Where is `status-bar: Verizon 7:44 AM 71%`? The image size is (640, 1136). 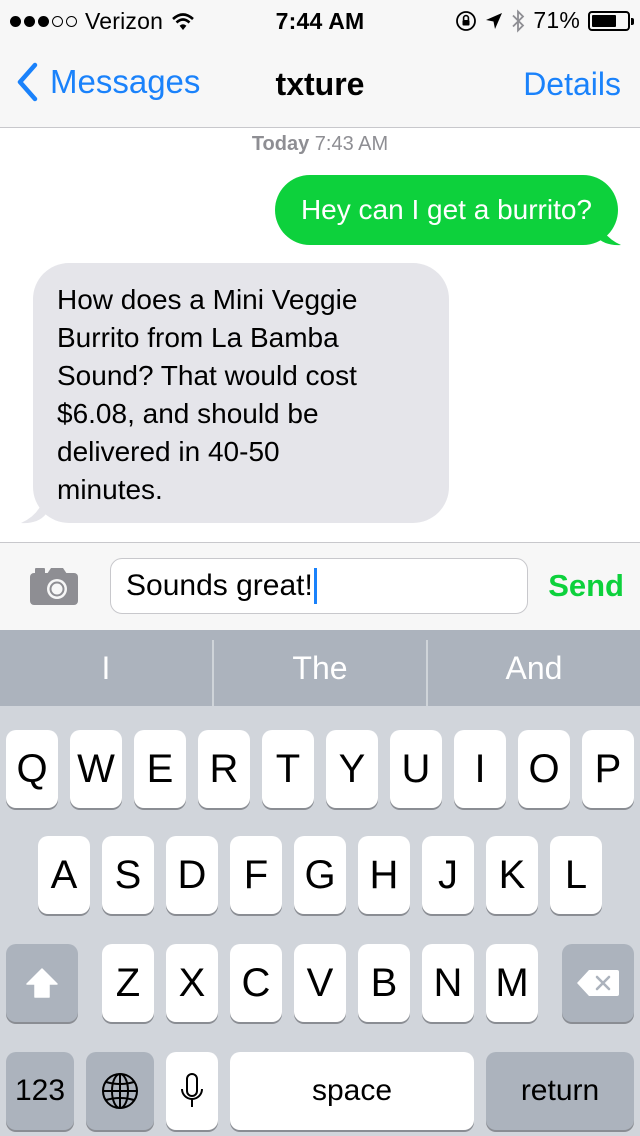 status-bar: Verizon 7:44 AM 71% is located at coordinates (320, 20).